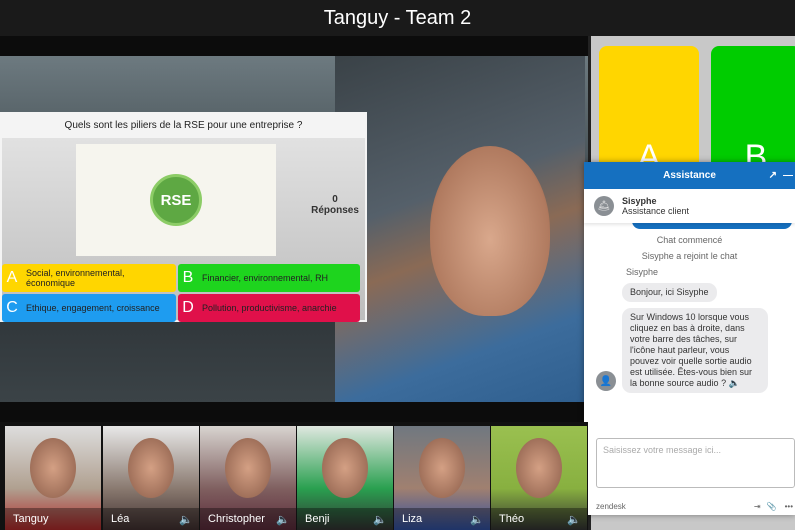  I want to click on popout-icon: ↗, so click(773, 175).